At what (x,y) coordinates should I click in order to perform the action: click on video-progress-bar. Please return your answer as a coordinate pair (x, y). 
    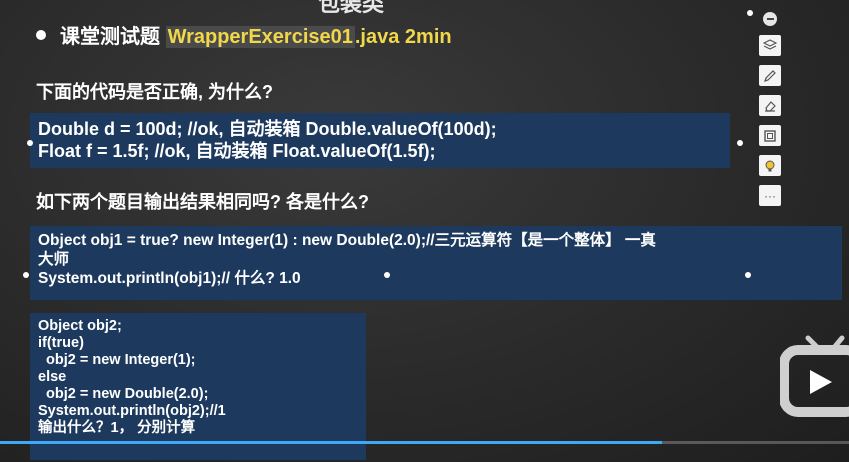
    Looking at the image, I should click on (424, 442).